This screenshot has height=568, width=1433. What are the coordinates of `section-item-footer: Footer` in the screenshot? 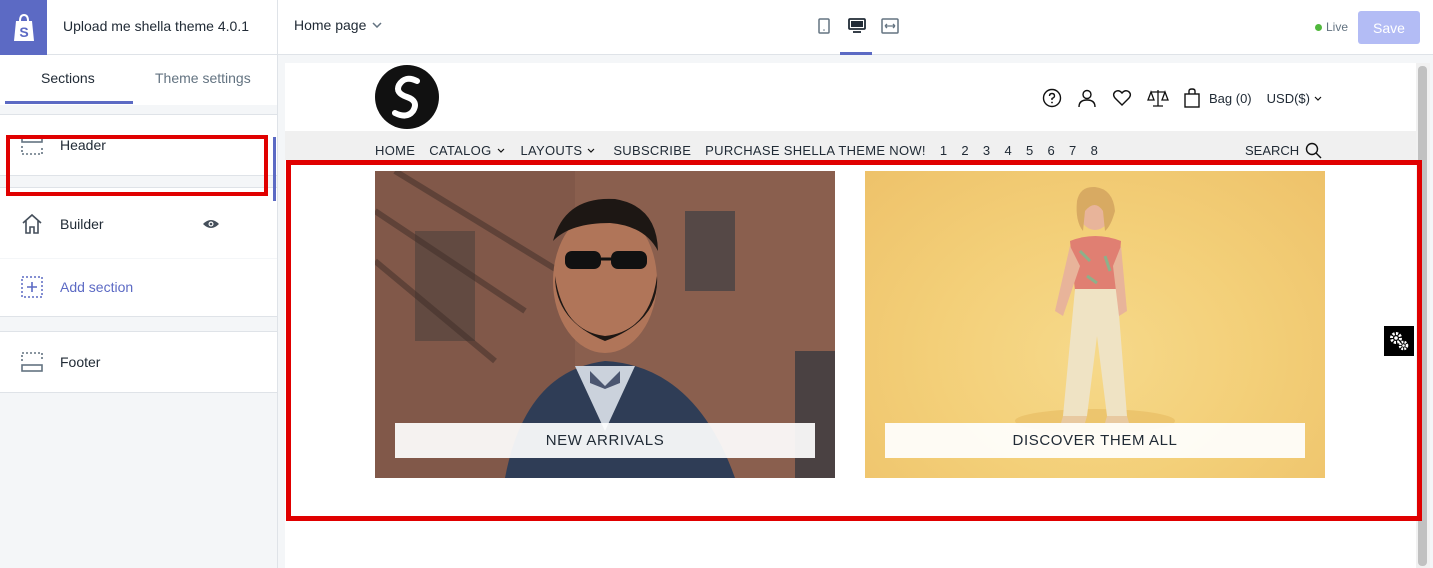 It's located at (138, 362).